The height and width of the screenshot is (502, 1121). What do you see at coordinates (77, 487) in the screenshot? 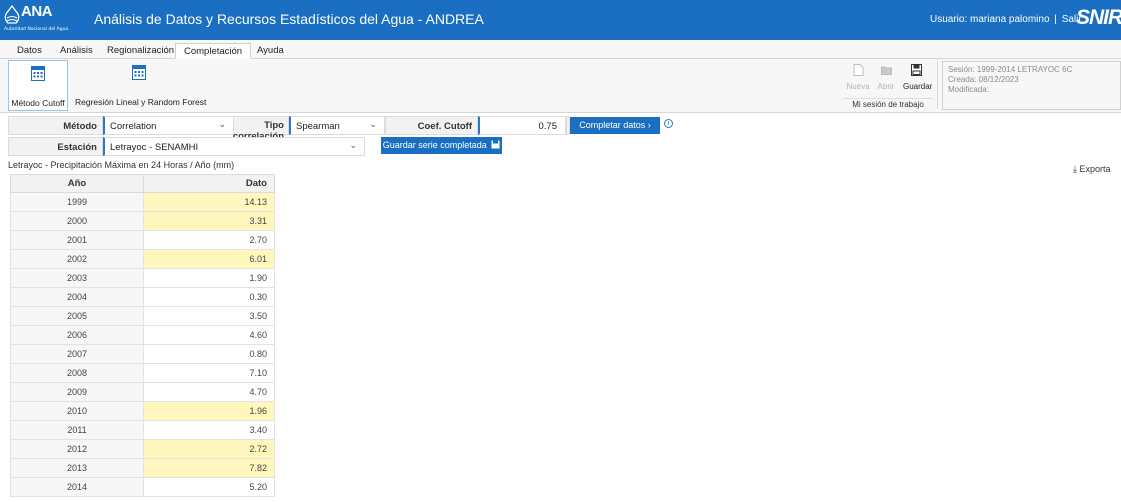
I see `year-cell: 2014` at bounding box center [77, 487].